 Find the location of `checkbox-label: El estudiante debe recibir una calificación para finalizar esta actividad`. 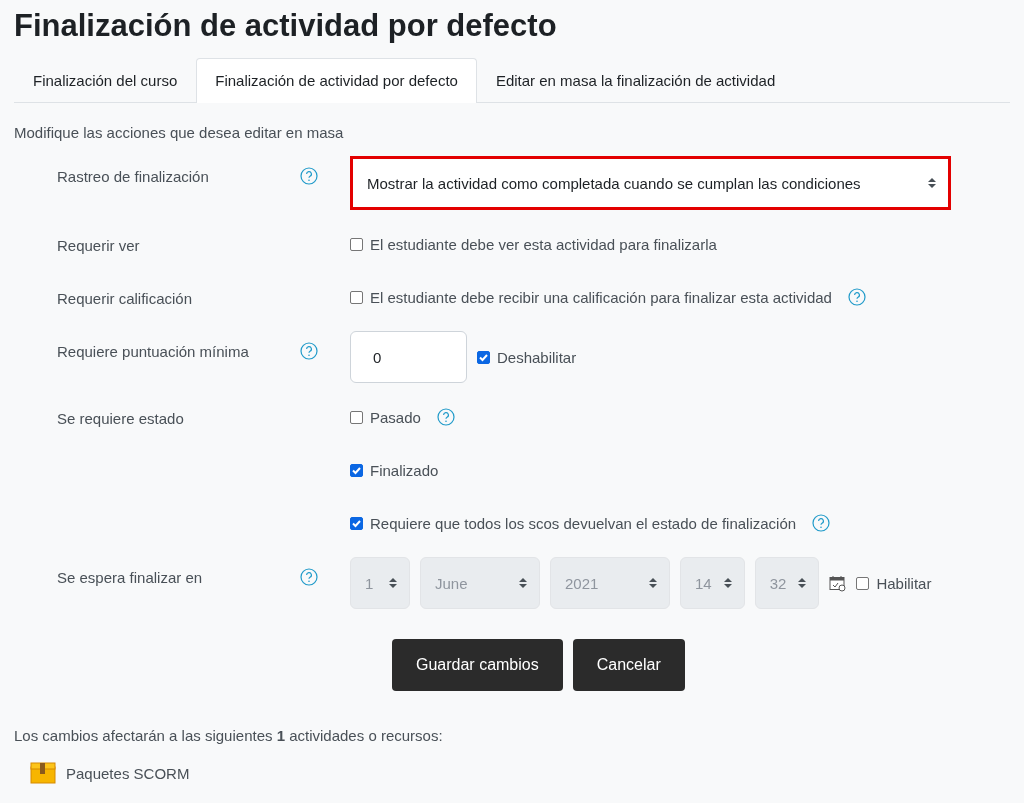

checkbox-label: El estudiante debe recibir una calificación para finalizar esta actividad is located at coordinates (601, 297).